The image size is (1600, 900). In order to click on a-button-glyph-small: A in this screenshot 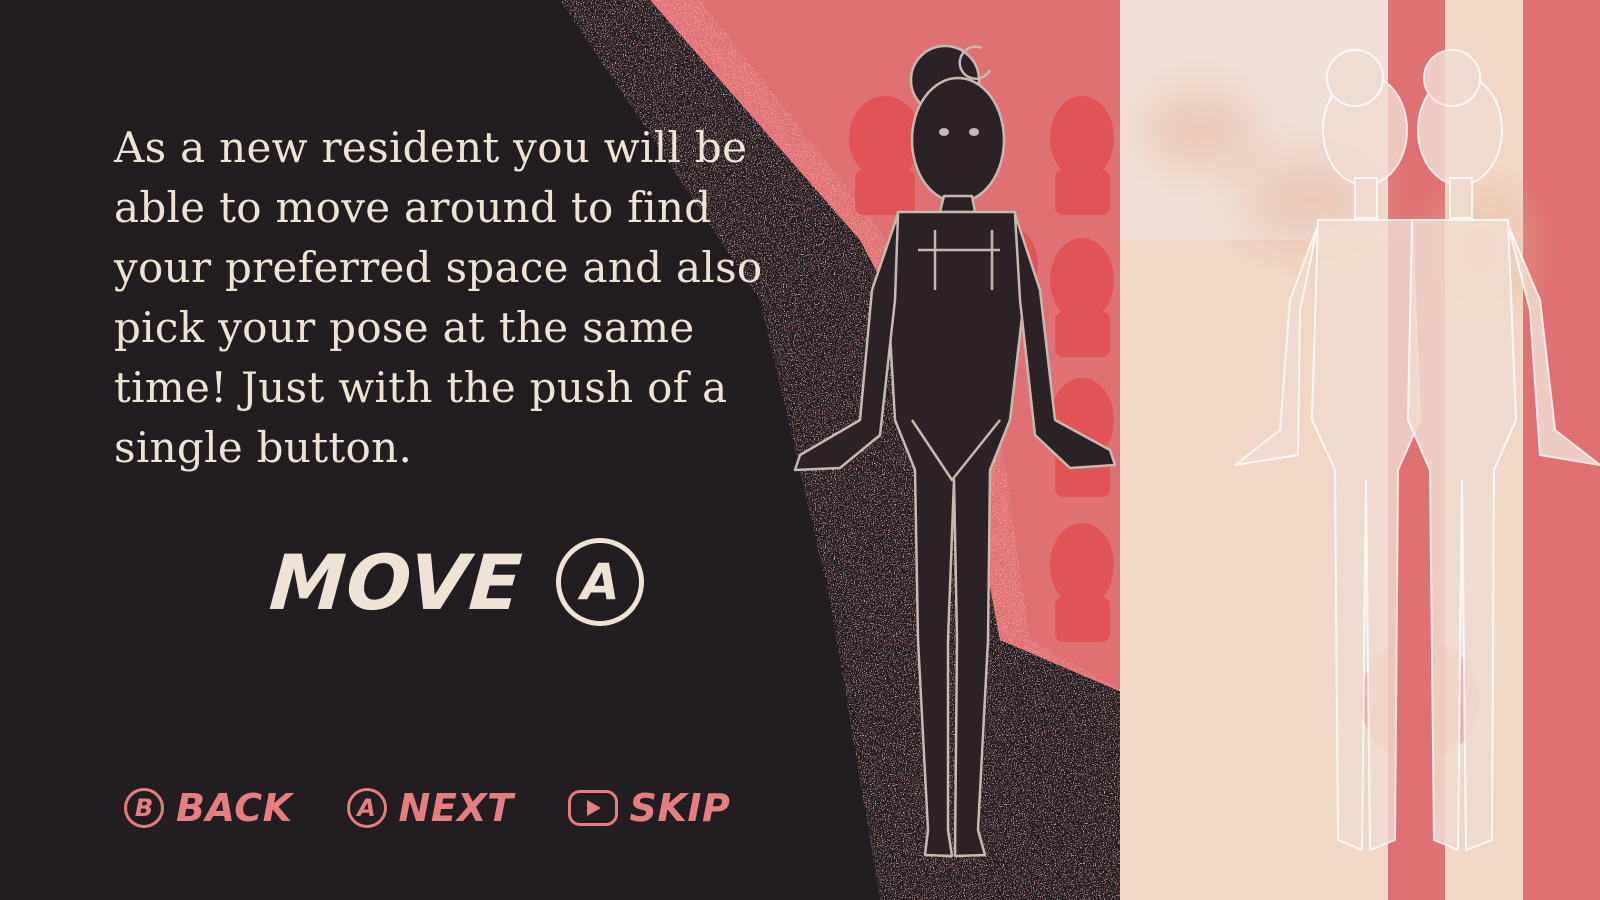, I will do `click(366, 808)`.